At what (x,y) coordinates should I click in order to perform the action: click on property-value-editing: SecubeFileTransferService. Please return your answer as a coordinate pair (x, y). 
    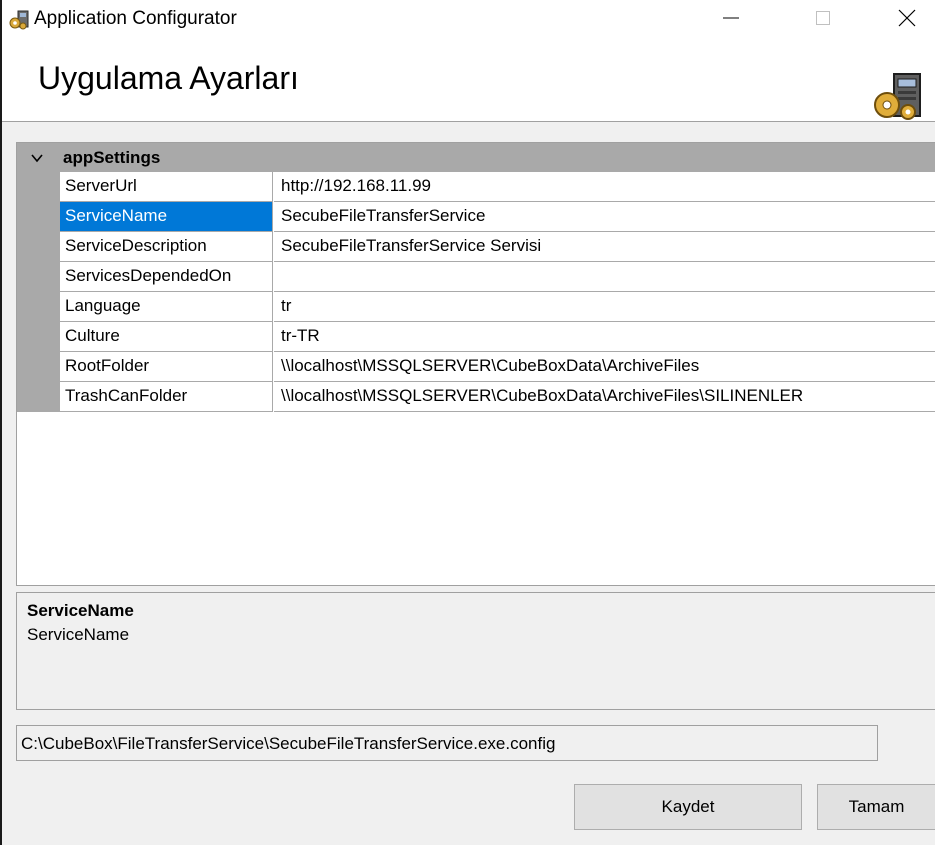
    Looking at the image, I should click on (604, 217).